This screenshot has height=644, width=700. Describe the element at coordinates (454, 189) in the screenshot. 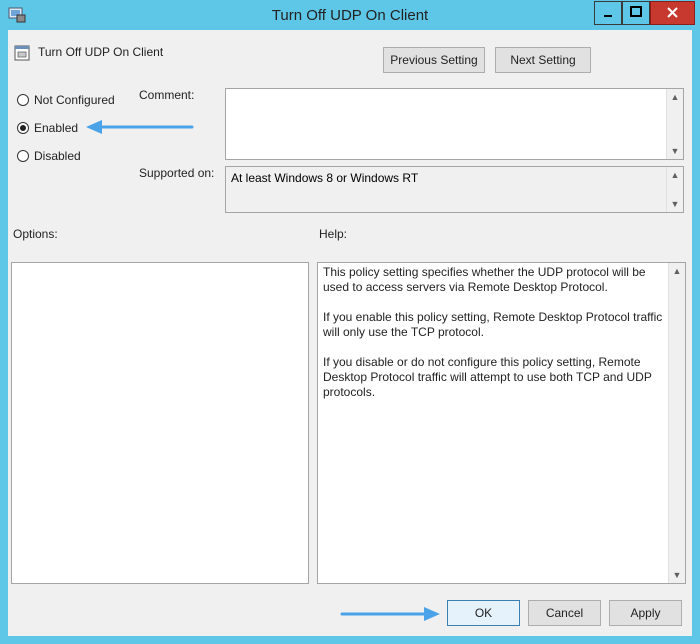

I see `supported-on-box: At least Windows 8 or Windows RT ▲ ▼` at that location.